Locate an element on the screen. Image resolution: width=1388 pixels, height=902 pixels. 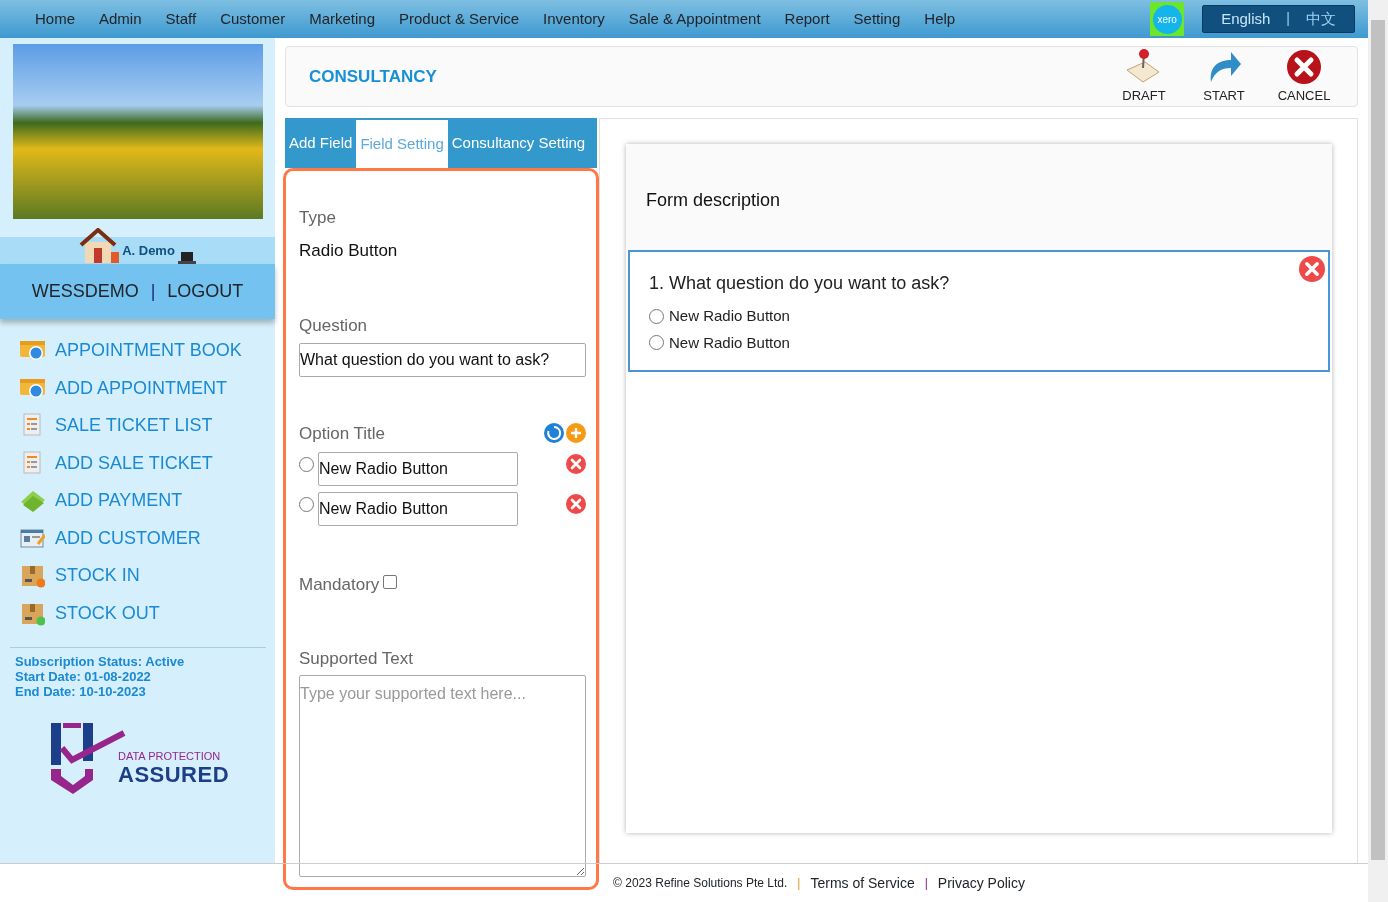
tab: Consultancy Setting is located at coordinates (518, 143).